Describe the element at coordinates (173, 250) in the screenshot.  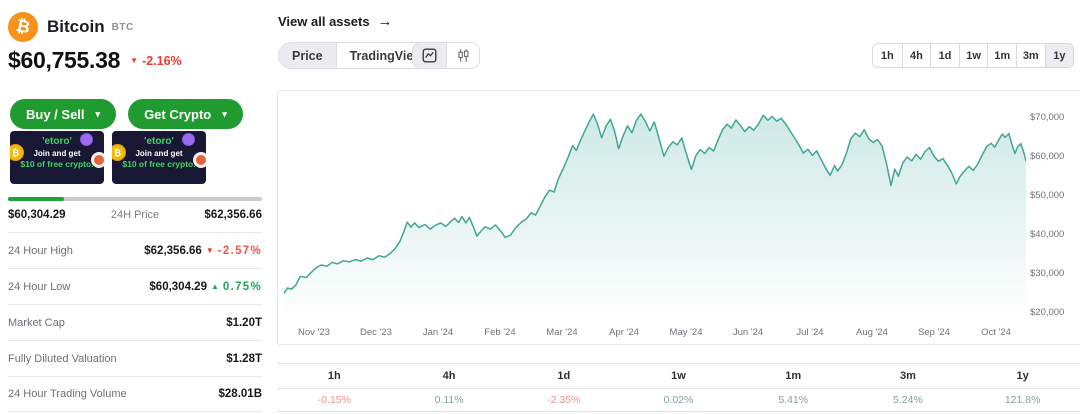
I see `stat-value: $62,356.66` at that location.